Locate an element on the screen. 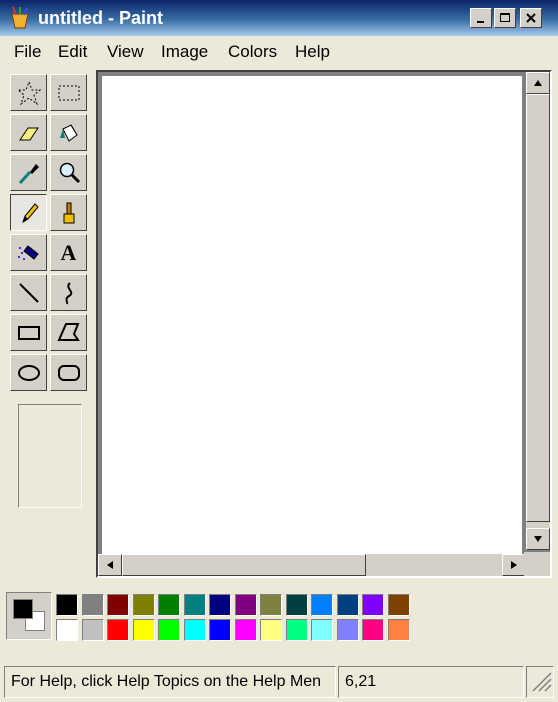 The image size is (558, 702). rectangle-tool is located at coordinates (28, 332).